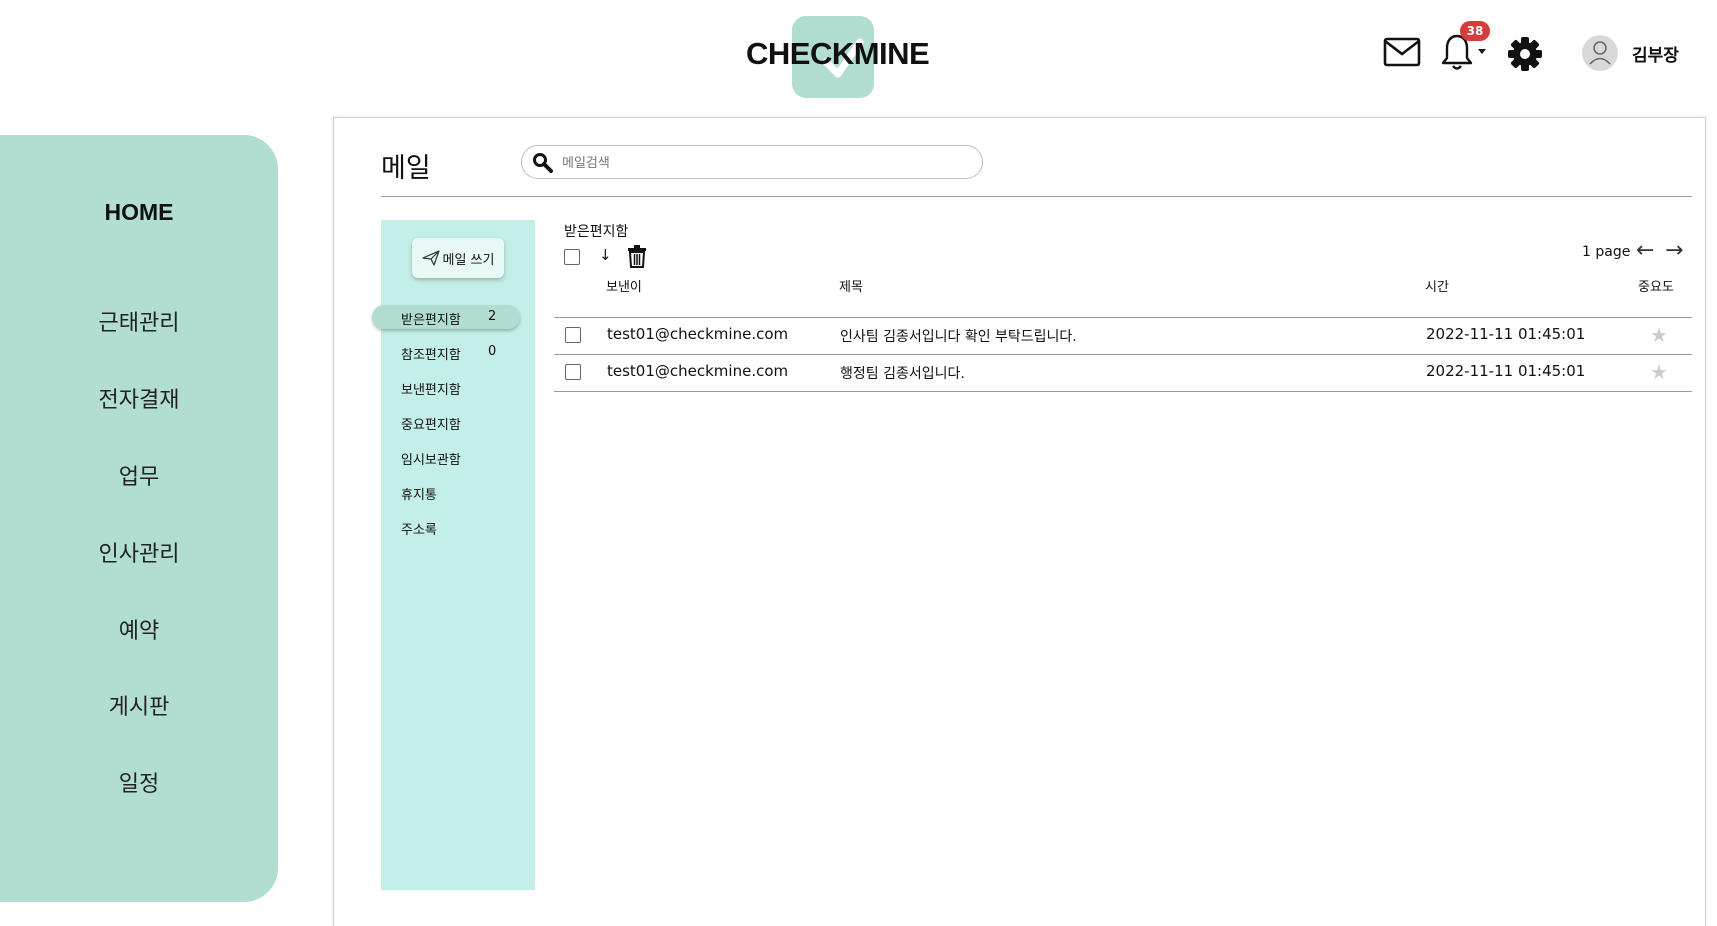  I want to click on sidebar-nav: HOME 근태관리 전자결재 업무 인사관리 예약 게시판 일정, so click(139, 518).